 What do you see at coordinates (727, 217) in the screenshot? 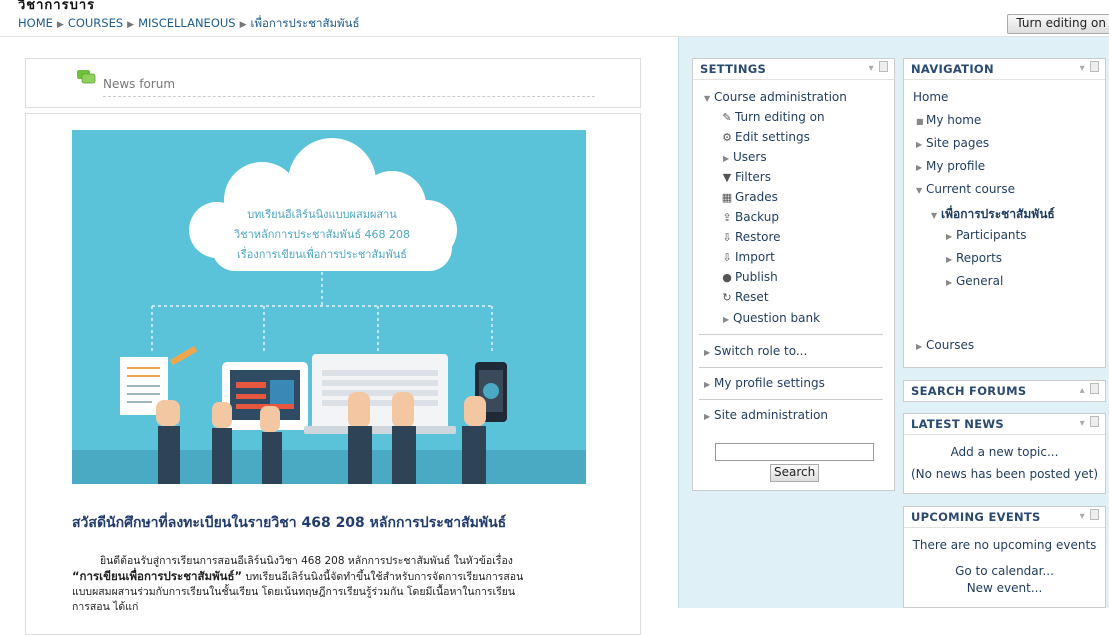
I see `upload-icon: ⇪` at bounding box center [727, 217].